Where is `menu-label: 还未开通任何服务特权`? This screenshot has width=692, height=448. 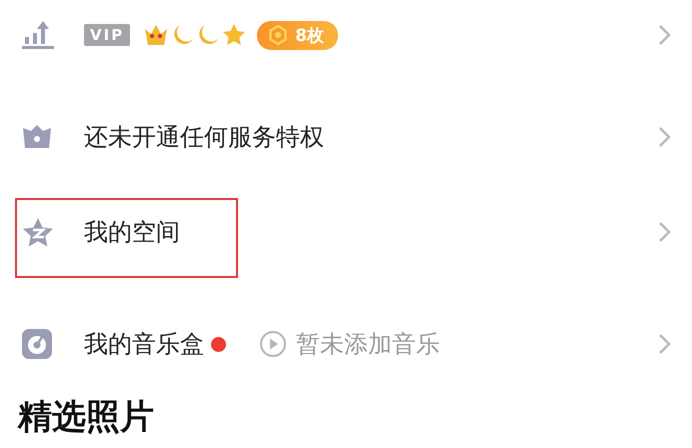 menu-label: 还未开通任何服务特权 is located at coordinates (204, 137).